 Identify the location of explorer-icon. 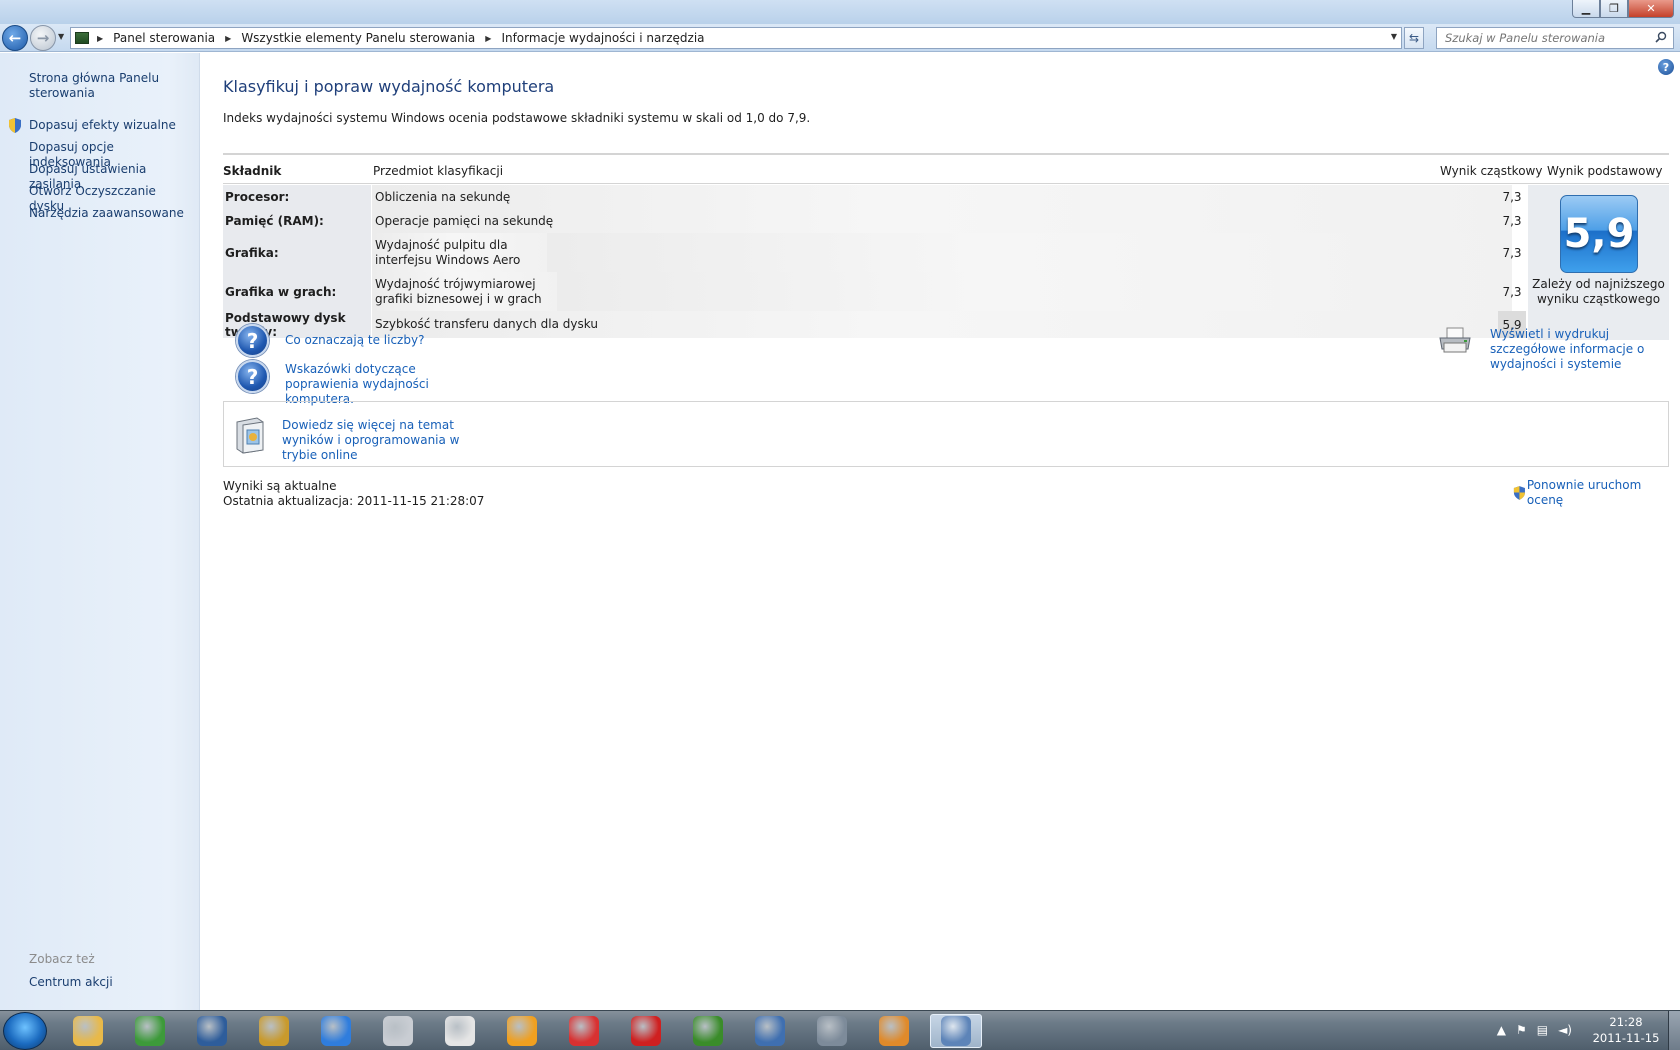
(88, 1031).